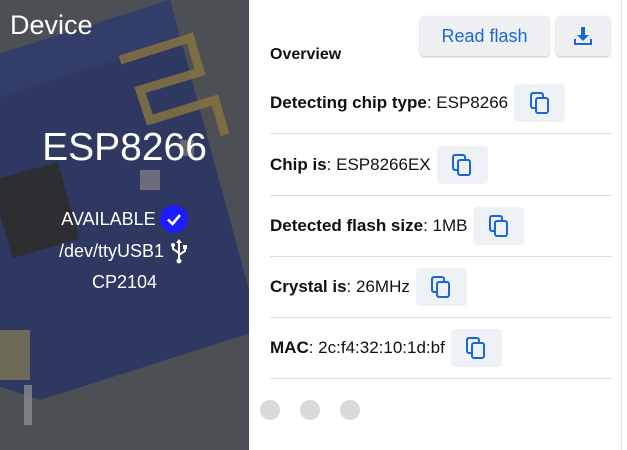 The image size is (627, 450). What do you see at coordinates (289, 347) in the screenshot?
I see `row-label: MAC` at bounding box center [289, 347].